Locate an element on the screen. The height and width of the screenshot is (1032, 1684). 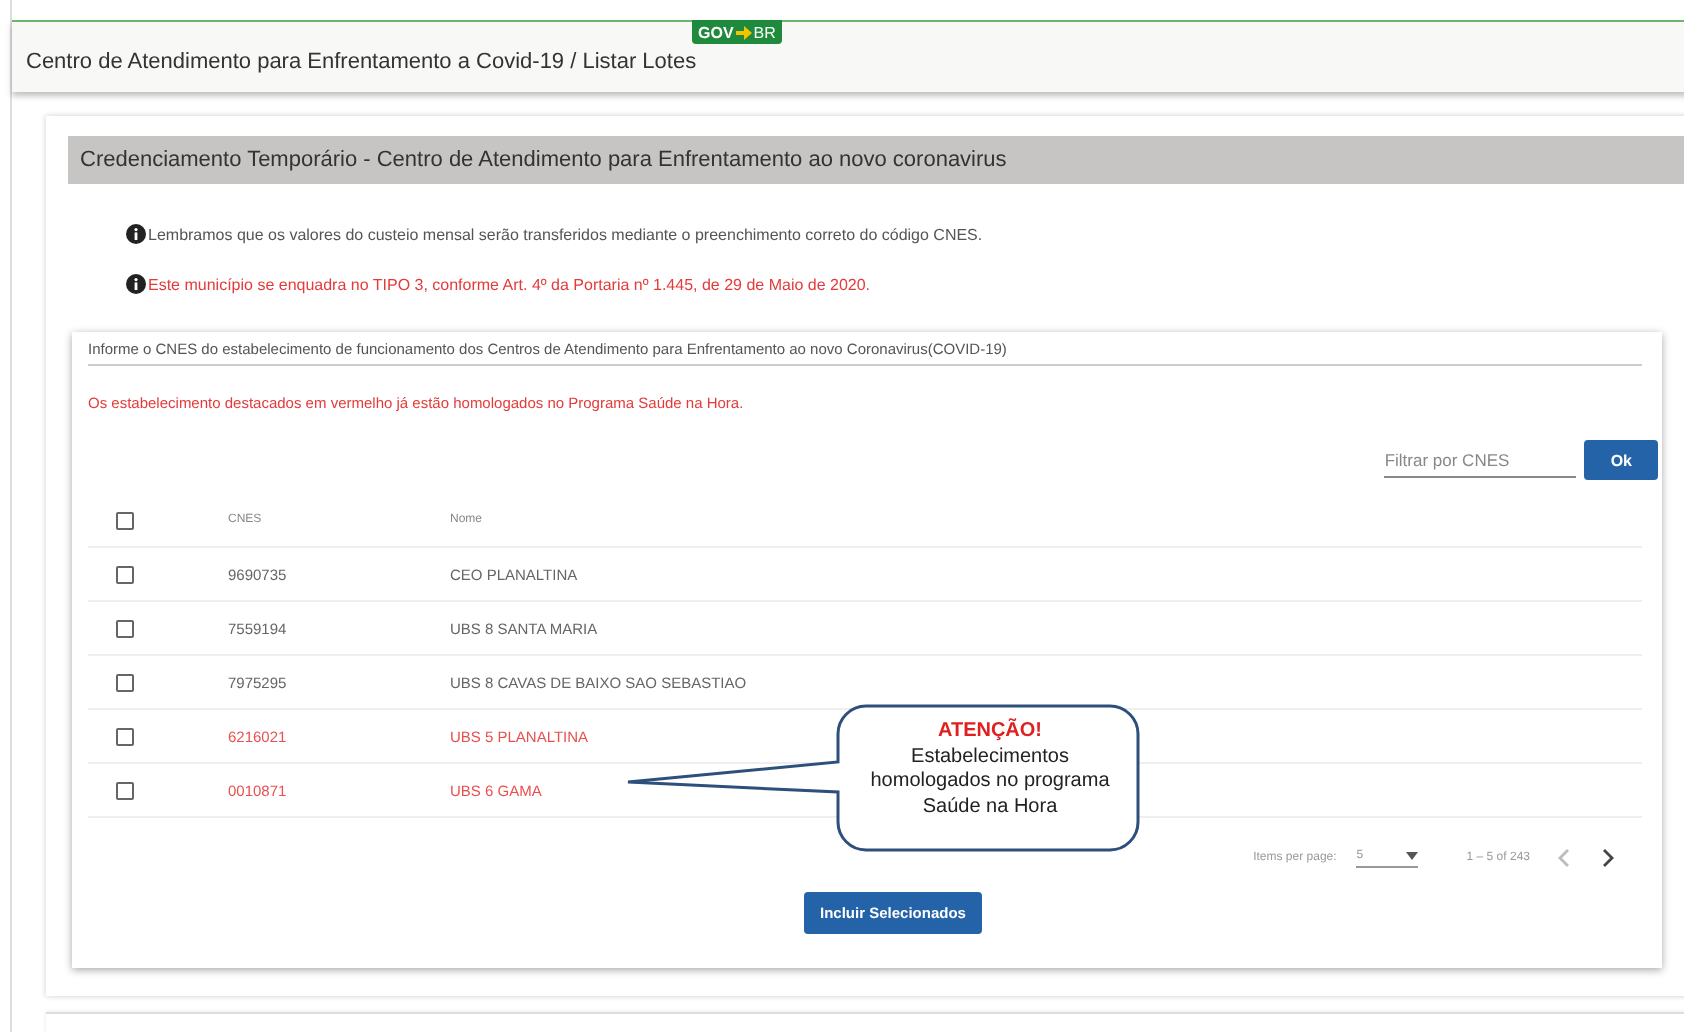
page-title: Centro de Atendimento para Enfrentamento a Covid-19 / Listar Lotes is located at coordinates (361, 61).